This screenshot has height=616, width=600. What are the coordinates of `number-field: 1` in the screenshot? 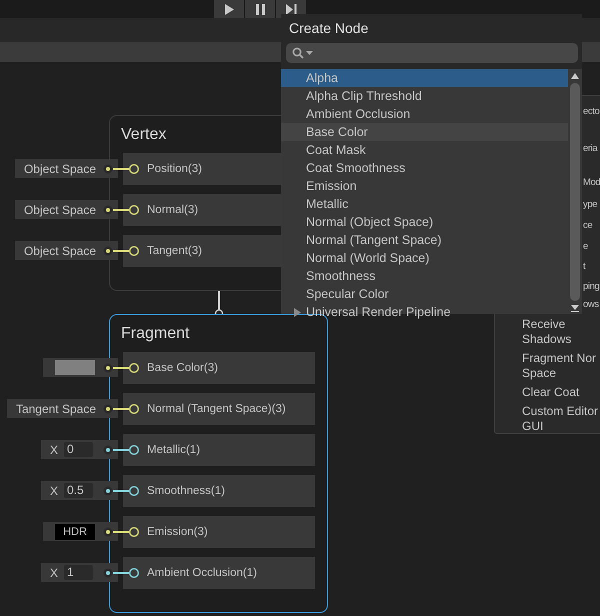 It's located at (79, 572).